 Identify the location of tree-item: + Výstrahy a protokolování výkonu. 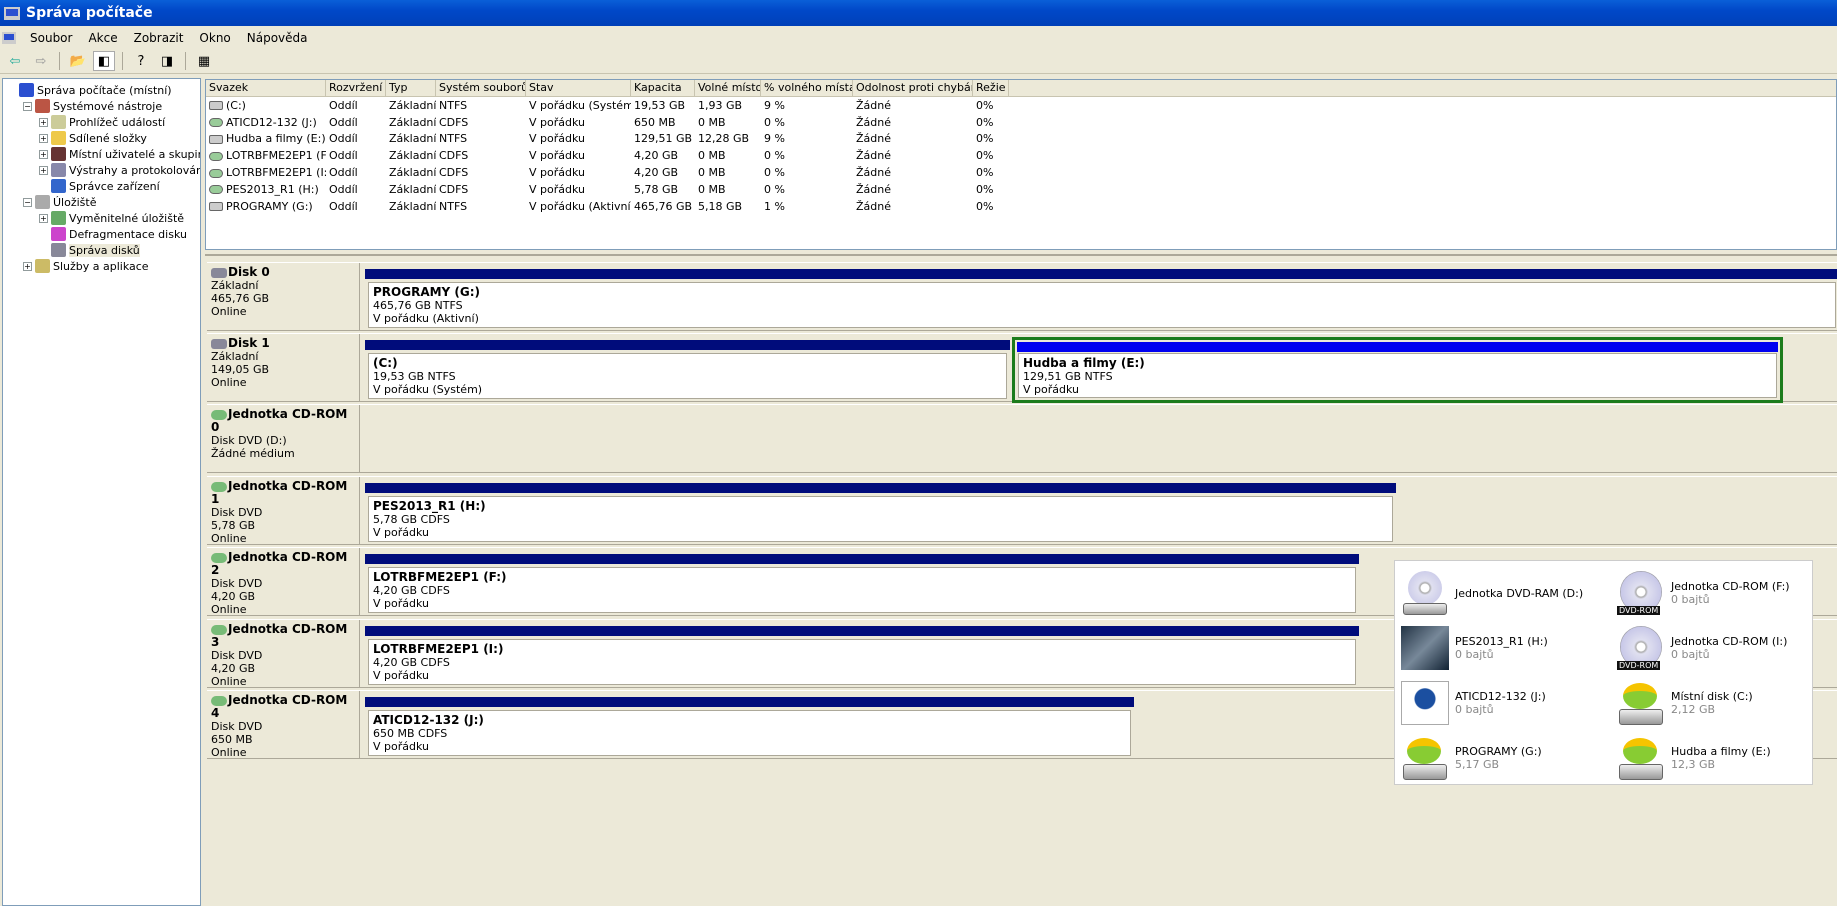
(101, 170).